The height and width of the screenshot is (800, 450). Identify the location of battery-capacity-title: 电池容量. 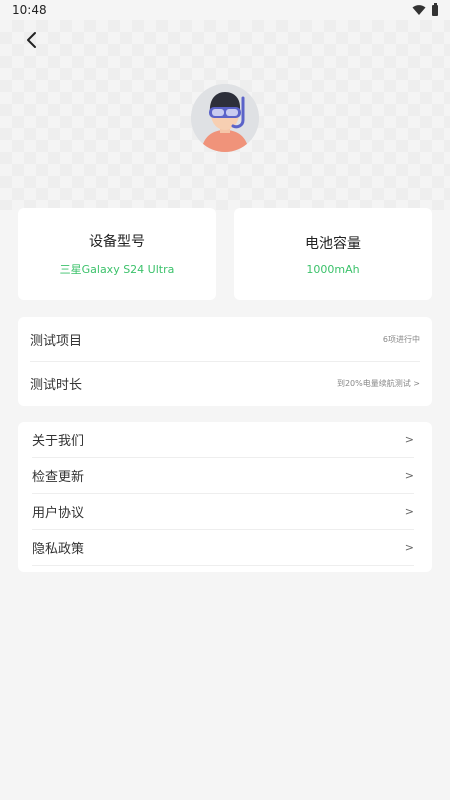
(333, 243).